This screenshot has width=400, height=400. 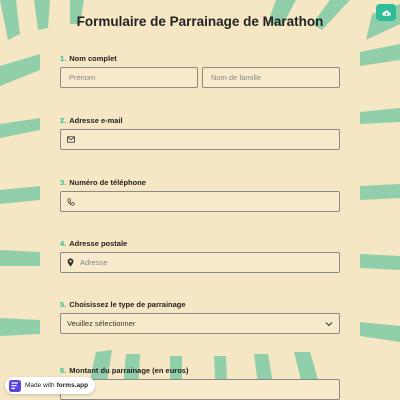 What do you see at coordinates (129, 370) in the screenshot?
I see `question-text: Montant du parrainage (en euros)` at bounding box center [129, 370].